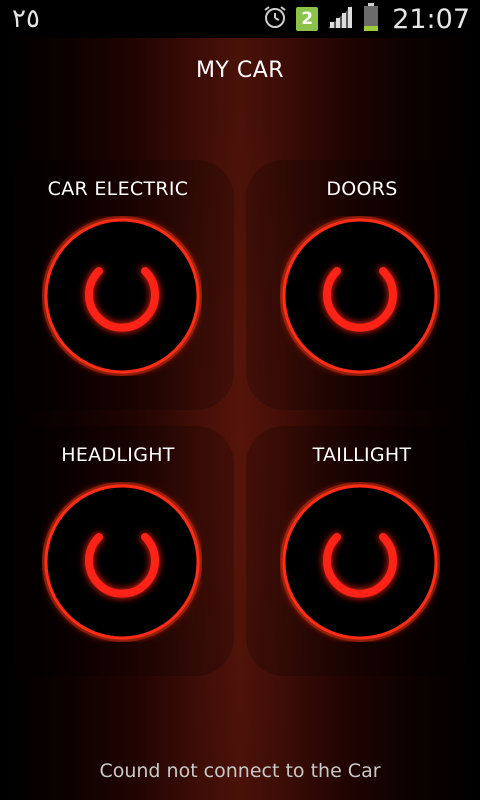  What do you see at coordinates (362, 455) in the screenshot?
I see `control-label-taillight: TAILLIGHT` at bounding box center [362, 455].